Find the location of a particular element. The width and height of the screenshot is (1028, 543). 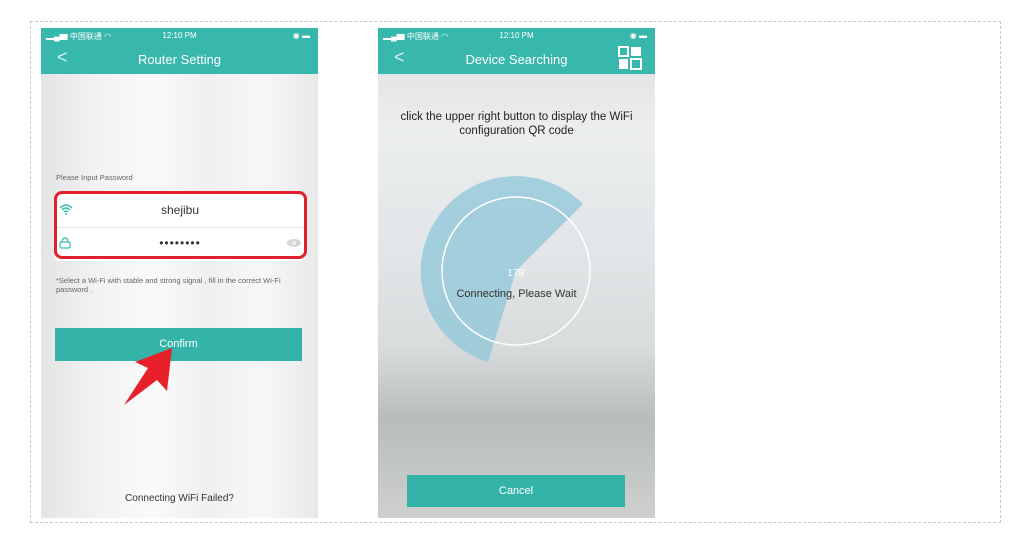

red-arrow-icon is located at coordinates (148, 376).